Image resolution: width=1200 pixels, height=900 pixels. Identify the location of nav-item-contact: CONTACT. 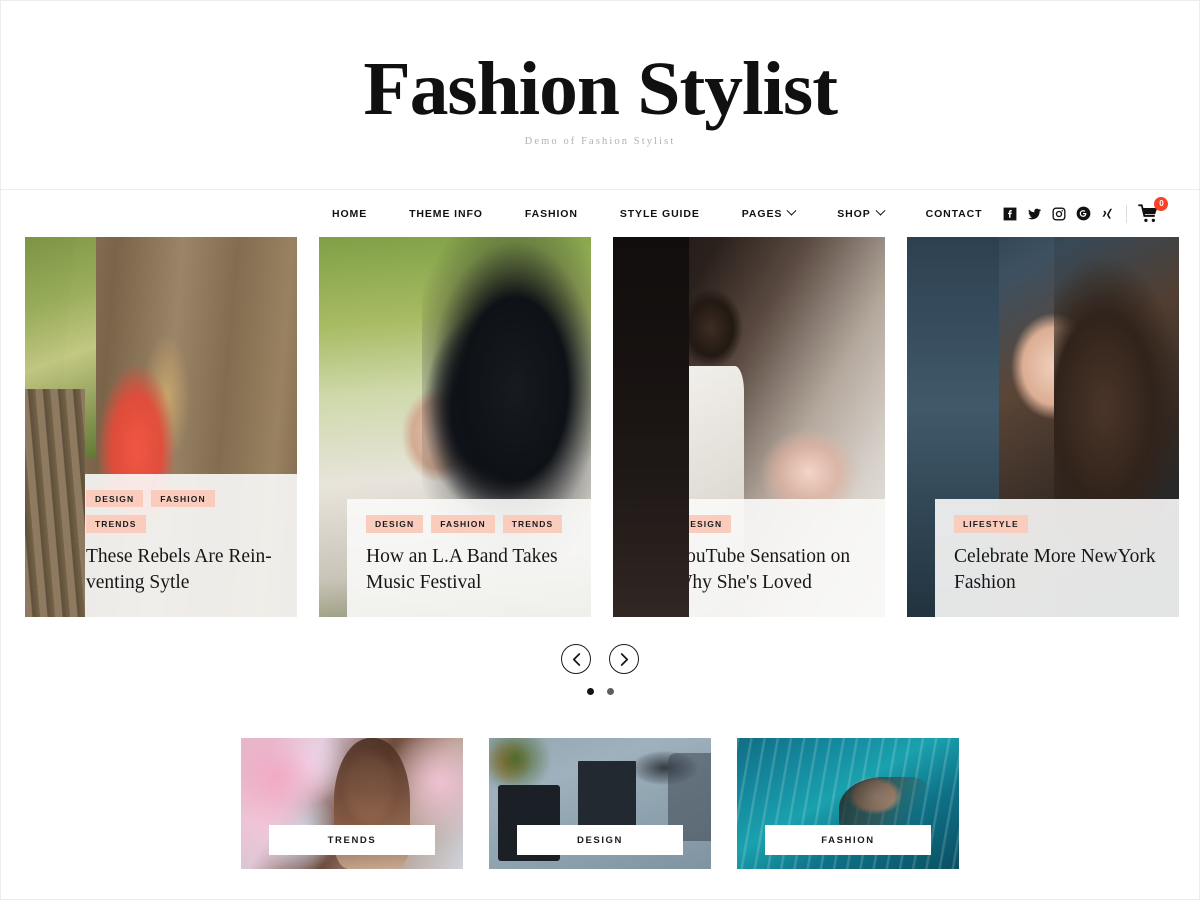
(954, 214).